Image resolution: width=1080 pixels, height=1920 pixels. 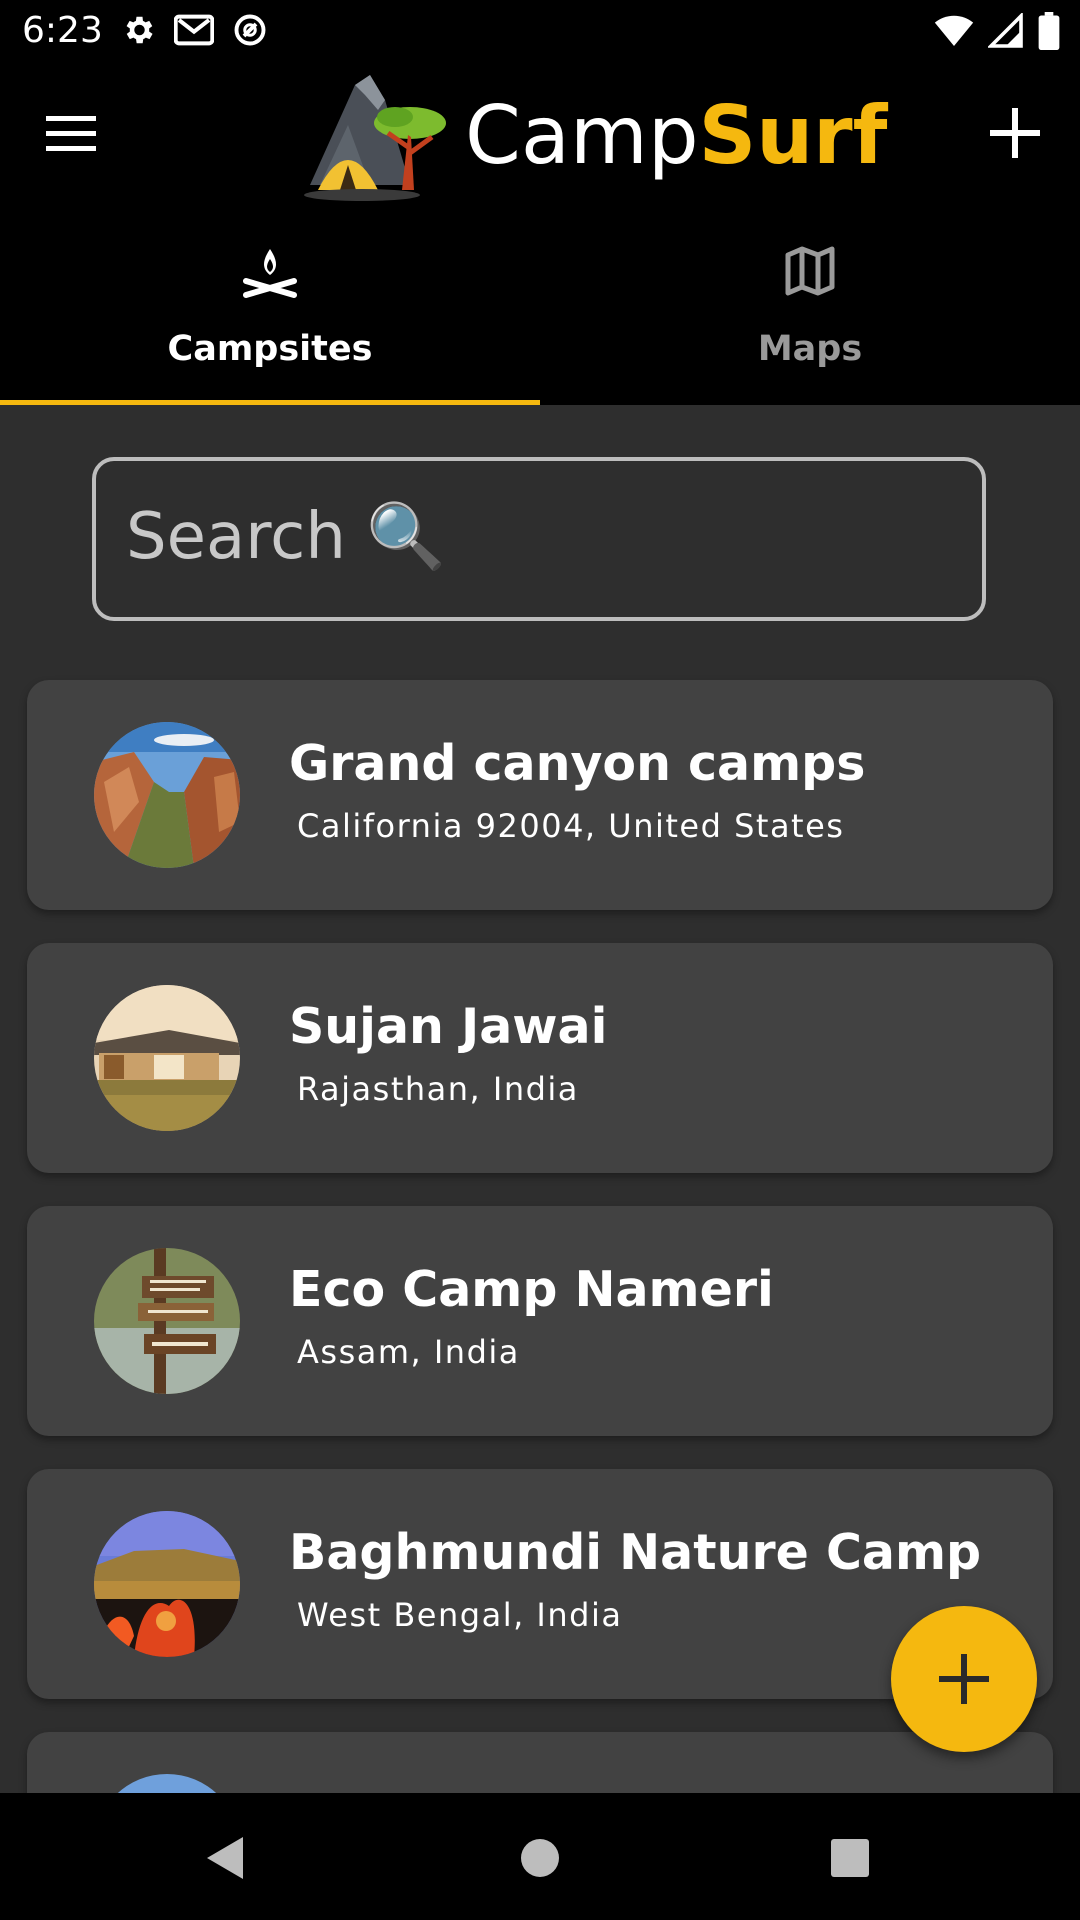 I want to click on blocked-icon, so click(x=250, y=30).